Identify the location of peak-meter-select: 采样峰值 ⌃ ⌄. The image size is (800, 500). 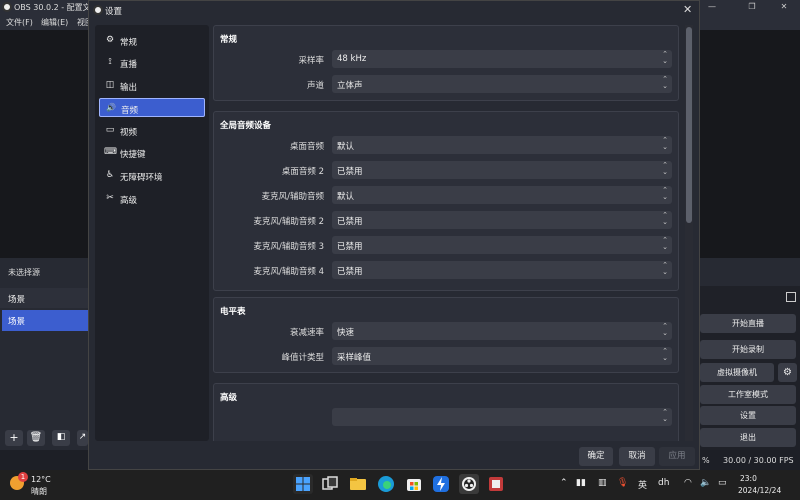
(502, 356).